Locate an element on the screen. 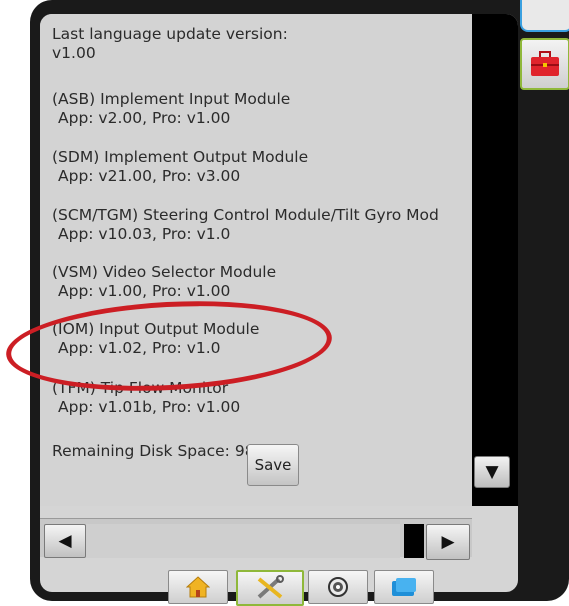 The width and height of the screenshot is (569, 606). scroll-down-button: ▼ is located at coordinates (492, 472).